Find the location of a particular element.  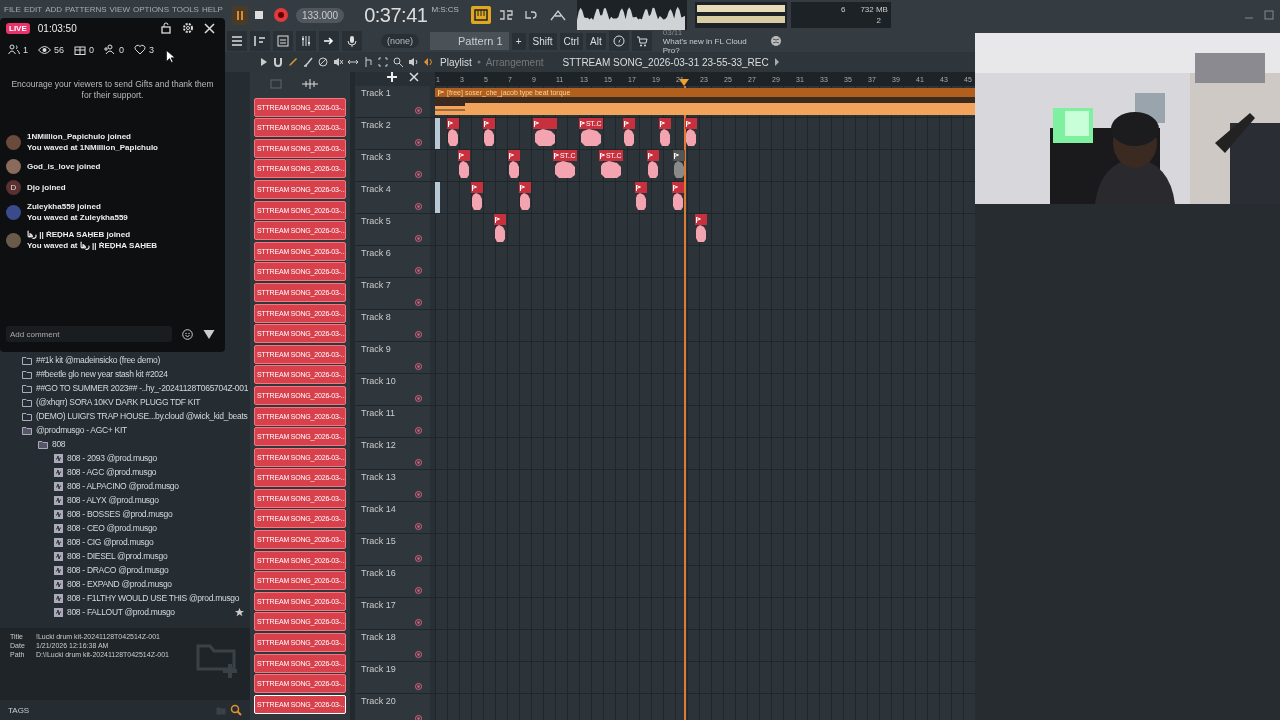

maximize-icon is located at coordinates (1269, 15).